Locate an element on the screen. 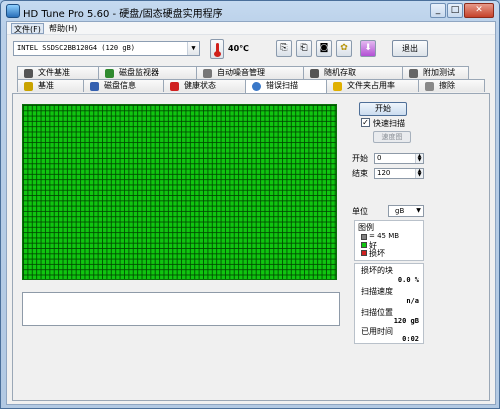 This screenshot has width=500, height=409. legend-bad-label: 损坏 is located at coordinates (377, 253).